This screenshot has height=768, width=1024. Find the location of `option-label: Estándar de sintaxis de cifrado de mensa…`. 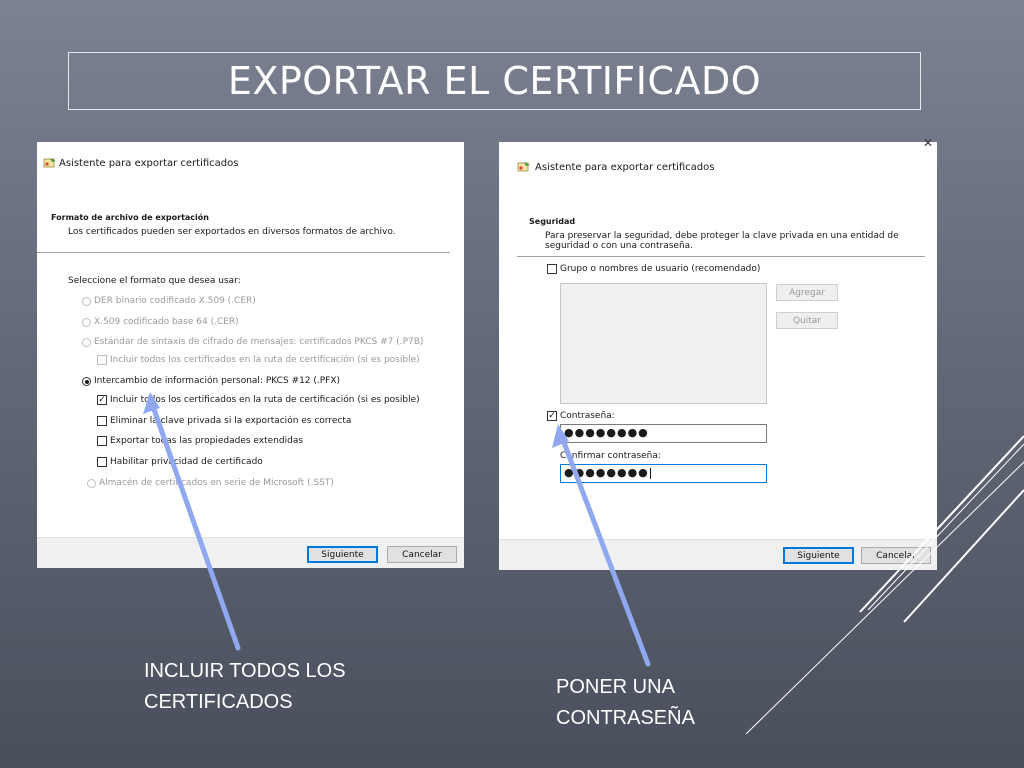

option-label: Estándar de sintaxis de cifrado de mensa… is located at coordinates (259, 342).